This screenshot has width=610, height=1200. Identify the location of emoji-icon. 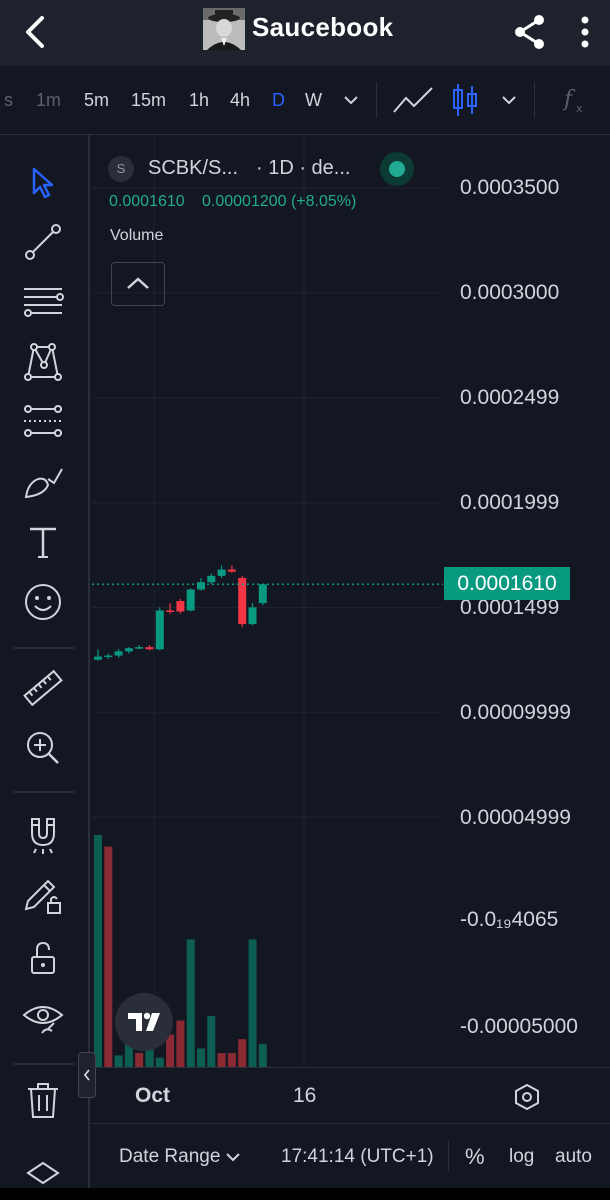
(43, 602).